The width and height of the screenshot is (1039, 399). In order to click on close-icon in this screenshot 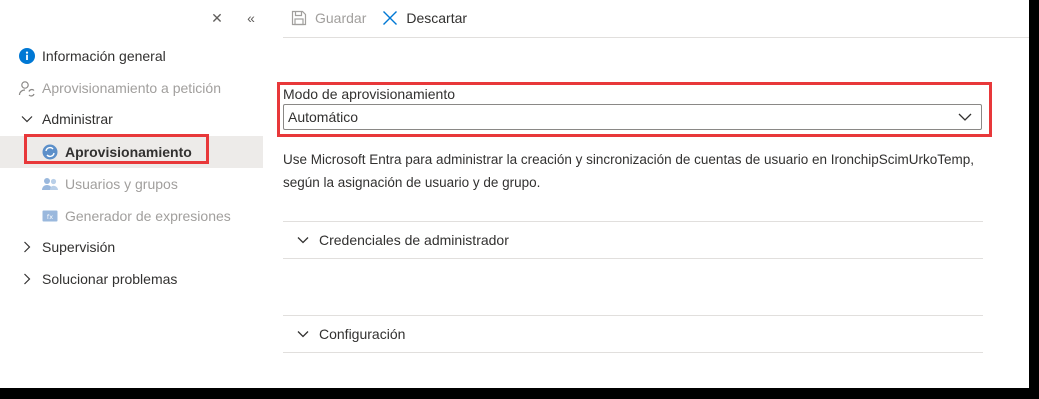, I will do `click(390, 18)`.